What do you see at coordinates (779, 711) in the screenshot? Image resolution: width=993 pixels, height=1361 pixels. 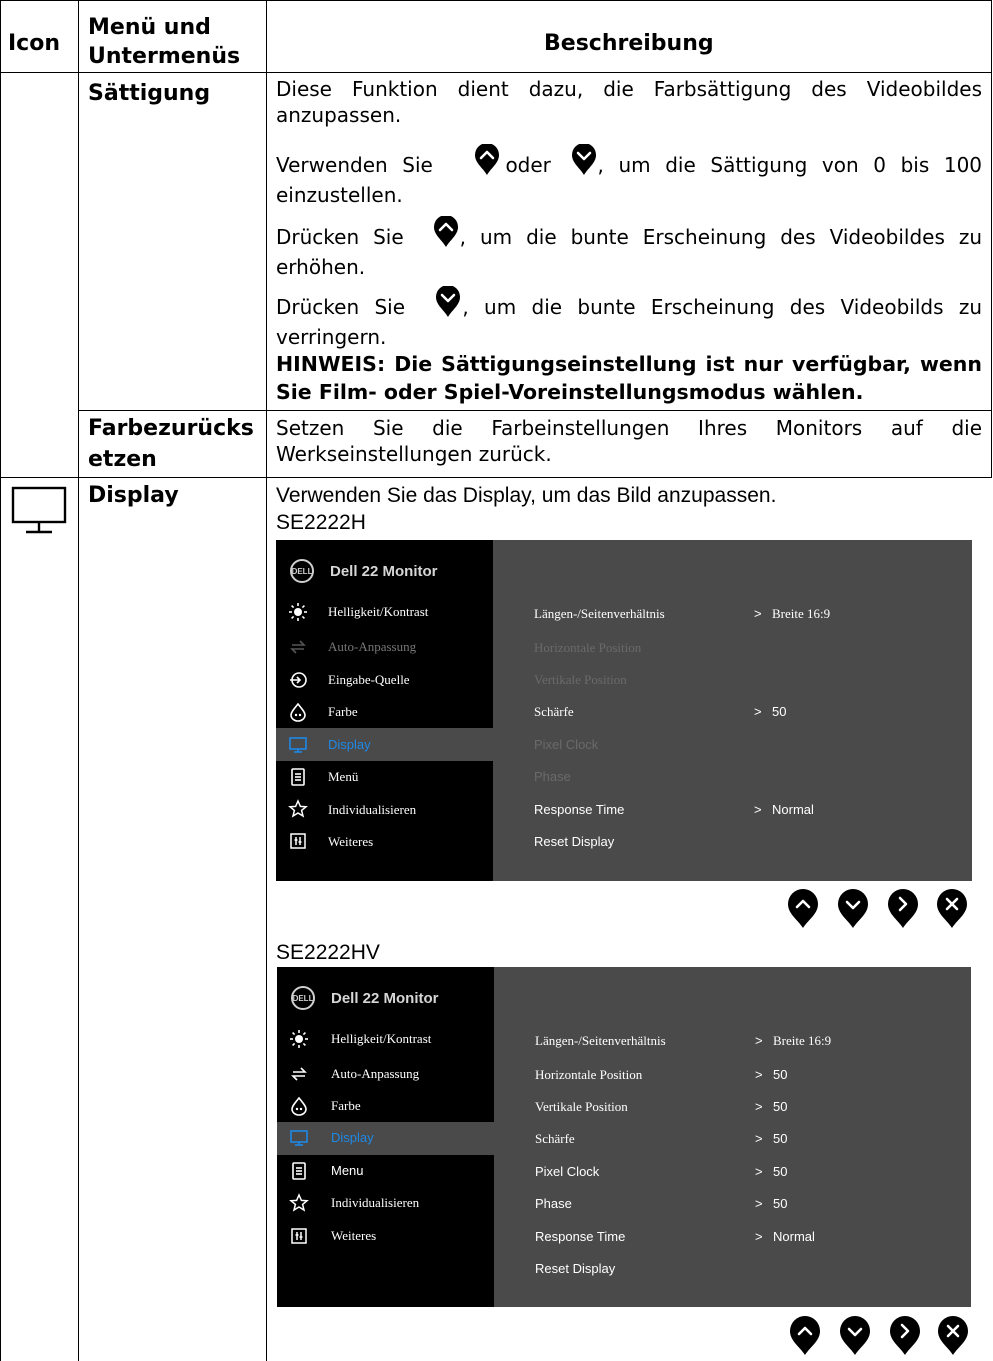 I see `osd-value-schaerfe: 50` at bounding box center [779, 711].